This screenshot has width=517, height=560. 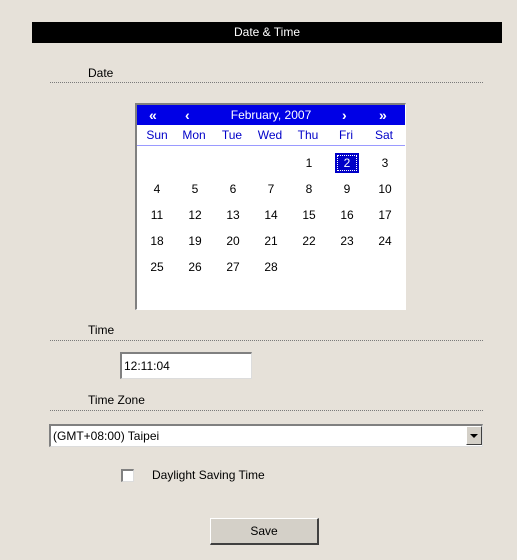 I want to click on calendar-day: 5, so click(x=195, y=189).